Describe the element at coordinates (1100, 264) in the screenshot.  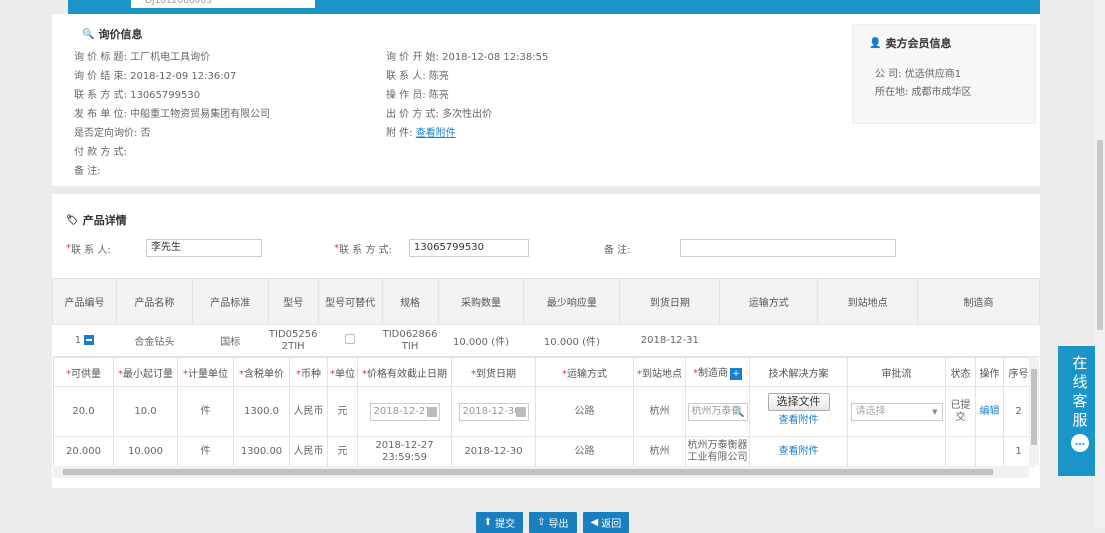
I see `page-scrollbar` at that location.